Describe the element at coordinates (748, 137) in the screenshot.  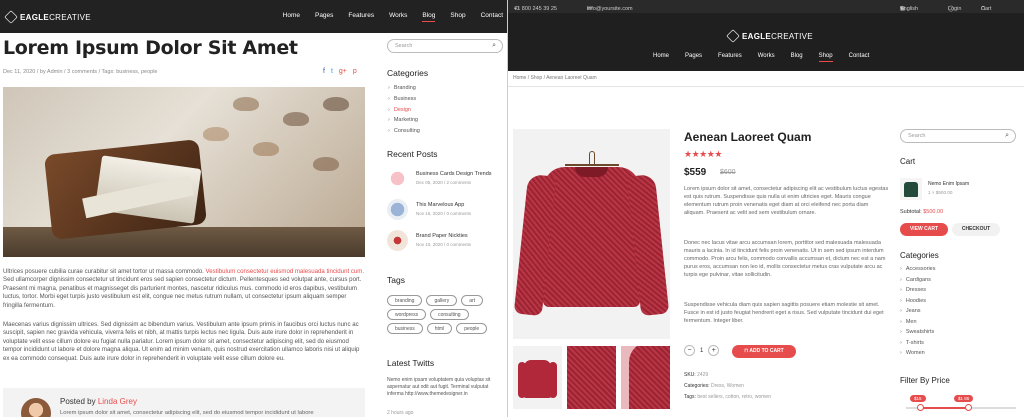
I see `product-title: Aenean Laoreet Quam` at that location.